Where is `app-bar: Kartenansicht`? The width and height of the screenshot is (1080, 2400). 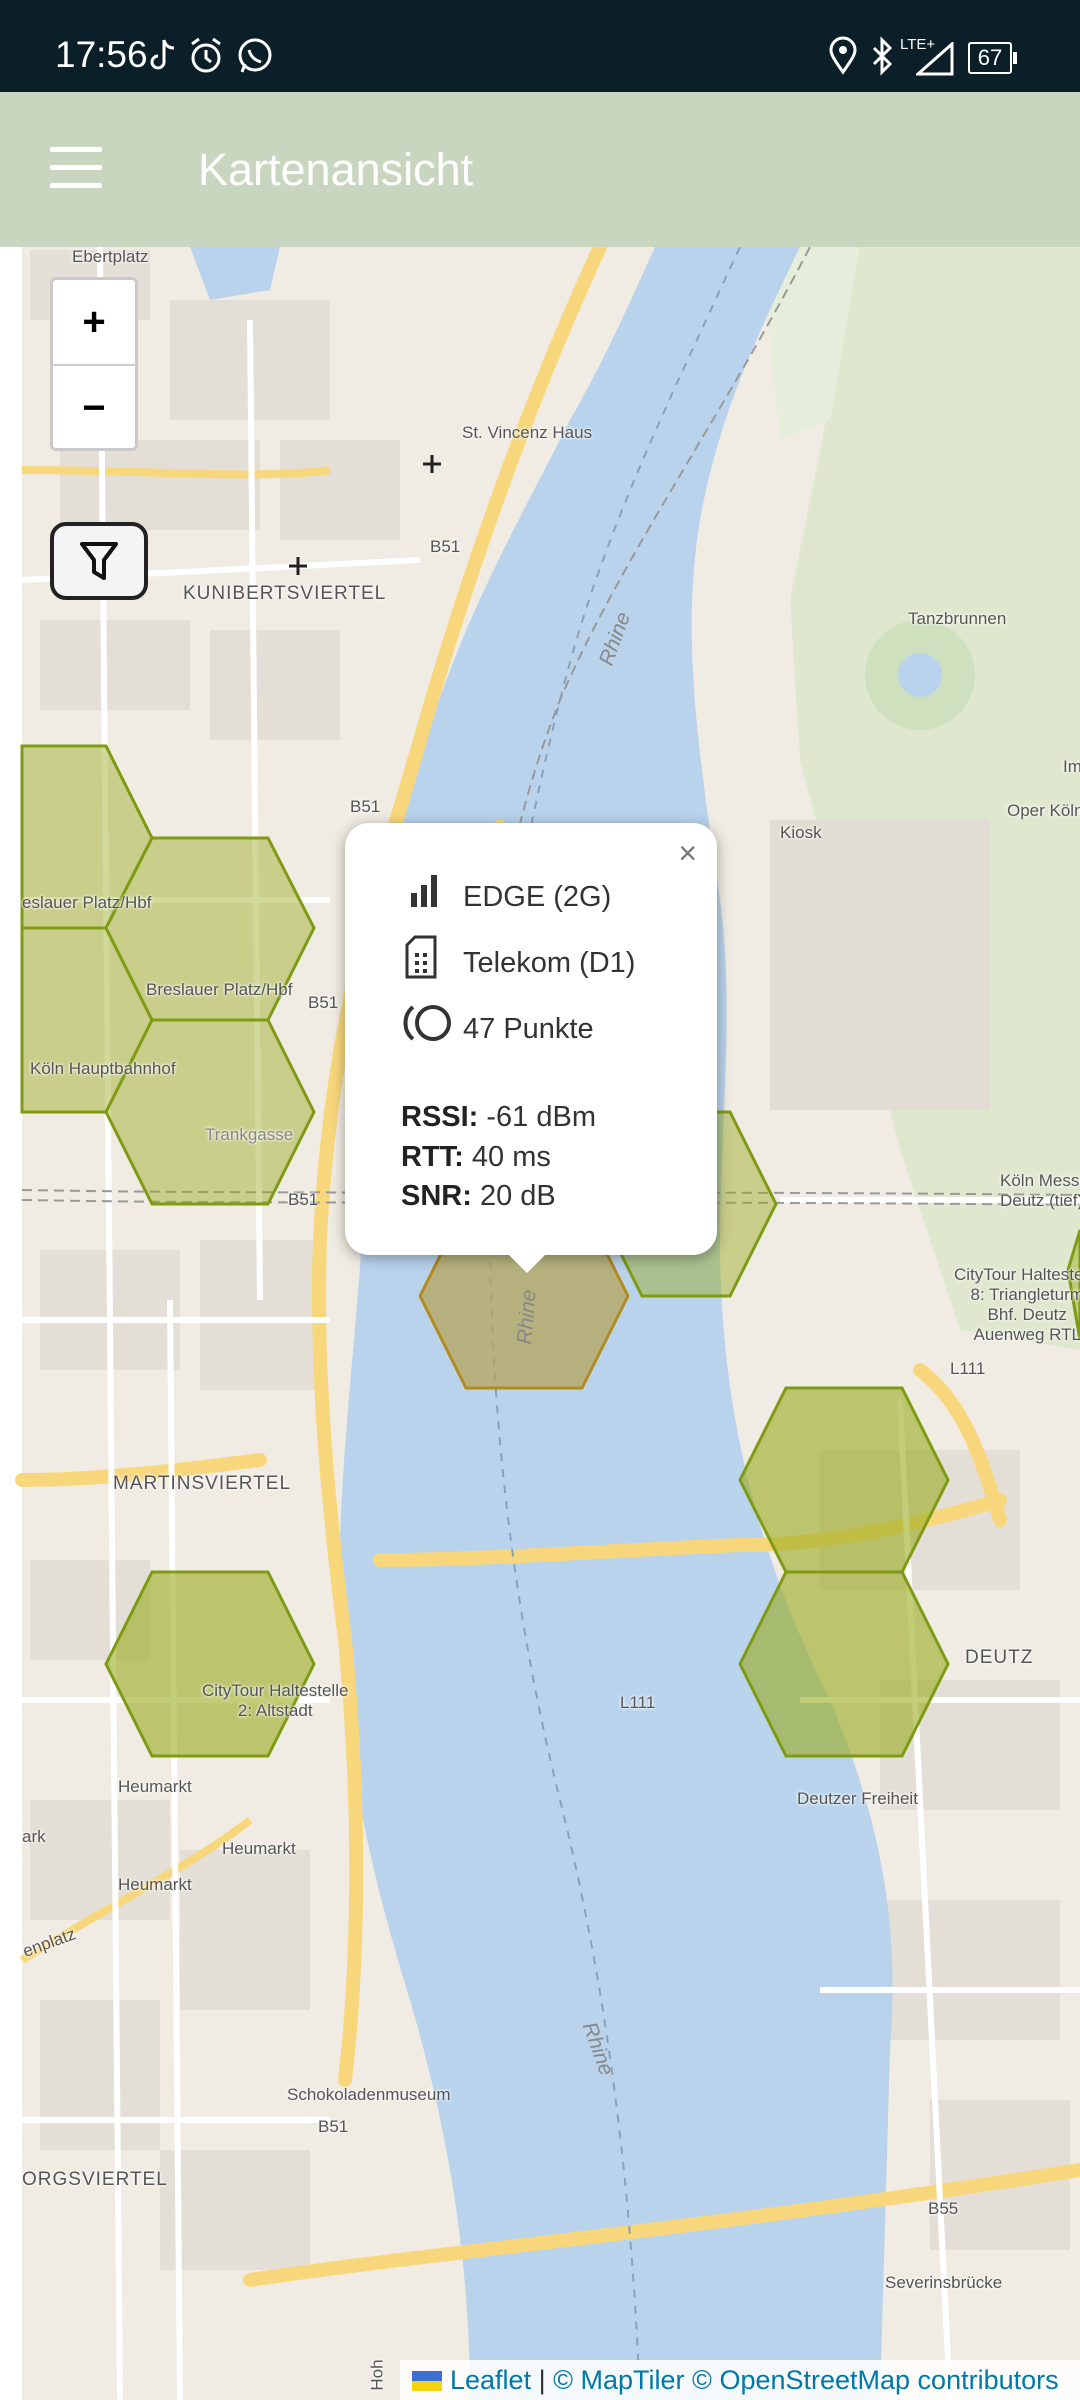 app-bar: Kartenansicht is located at coordinates (540, 169).